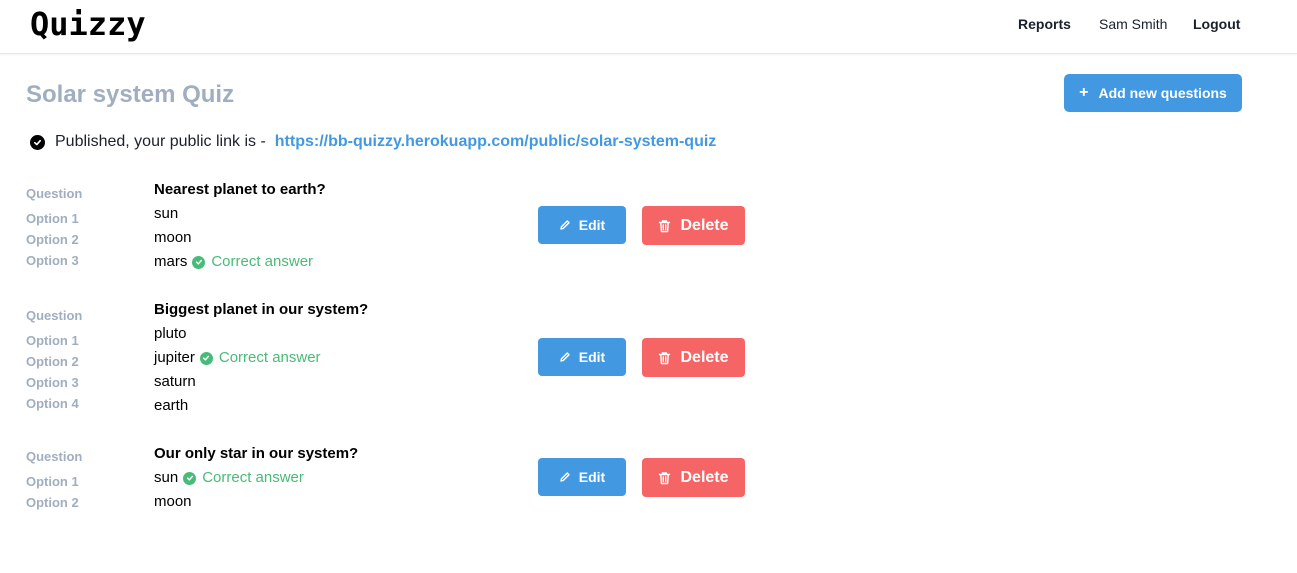 This screenshot has width=1297, height=573. What do you see at coordinates (648, 27) in the screenshot?
I see `top-navbar: Quizzy Reports Sam Smith Logout` at bounding box center [648, 27].